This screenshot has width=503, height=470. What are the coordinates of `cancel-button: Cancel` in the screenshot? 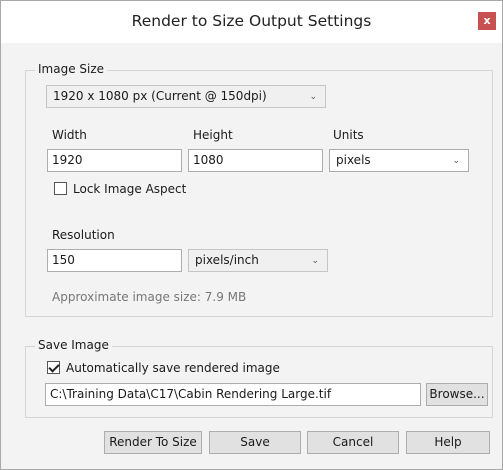 It's located at (353, 442).